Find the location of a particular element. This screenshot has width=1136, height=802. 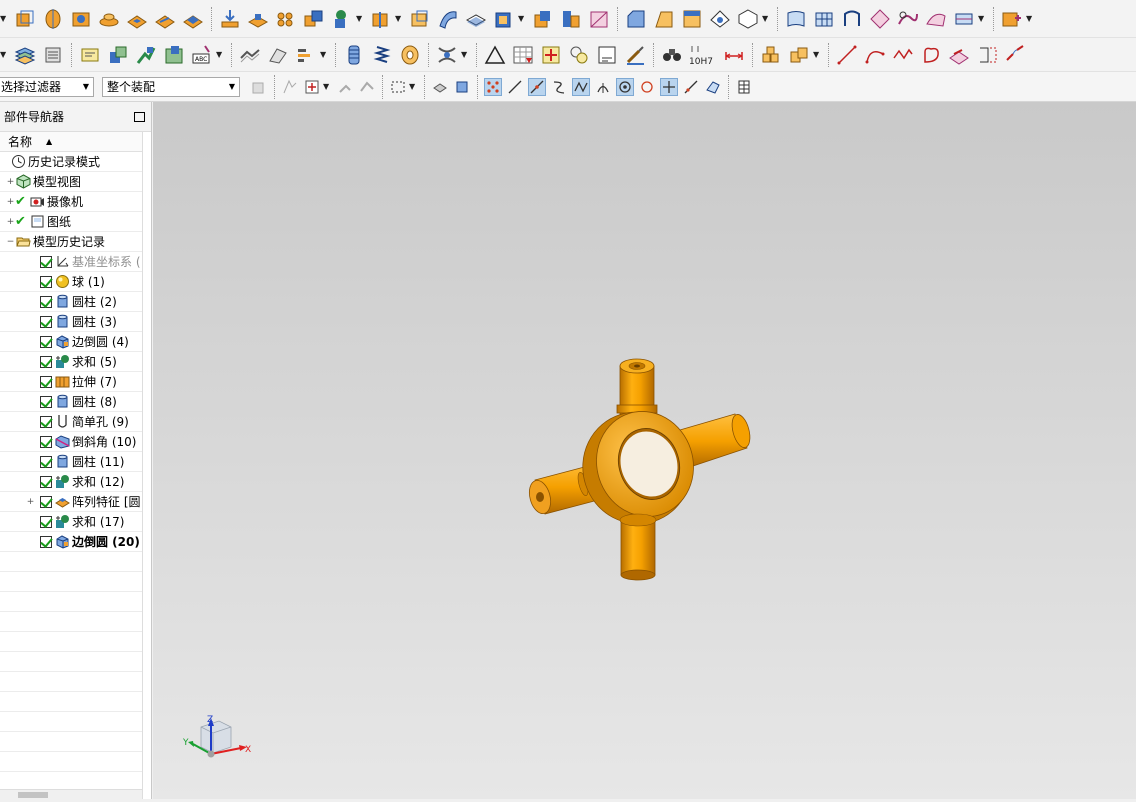

snap-mid-point-icon is located at coordinates (537, 86).